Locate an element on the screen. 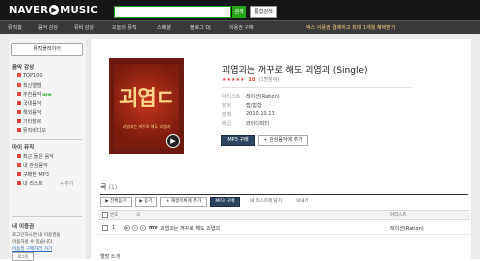 Image resolution: width=480 pixels, height=261 pixels. add-my-list-dropdown: 내 리스트에 담기 is located at coordinates (266, 201).